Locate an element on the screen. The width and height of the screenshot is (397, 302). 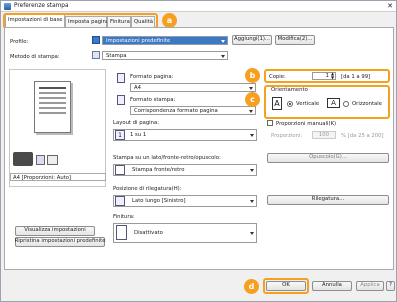
binding-value: Lato lungo [Sinistro] is located at coordinates (159, 201).